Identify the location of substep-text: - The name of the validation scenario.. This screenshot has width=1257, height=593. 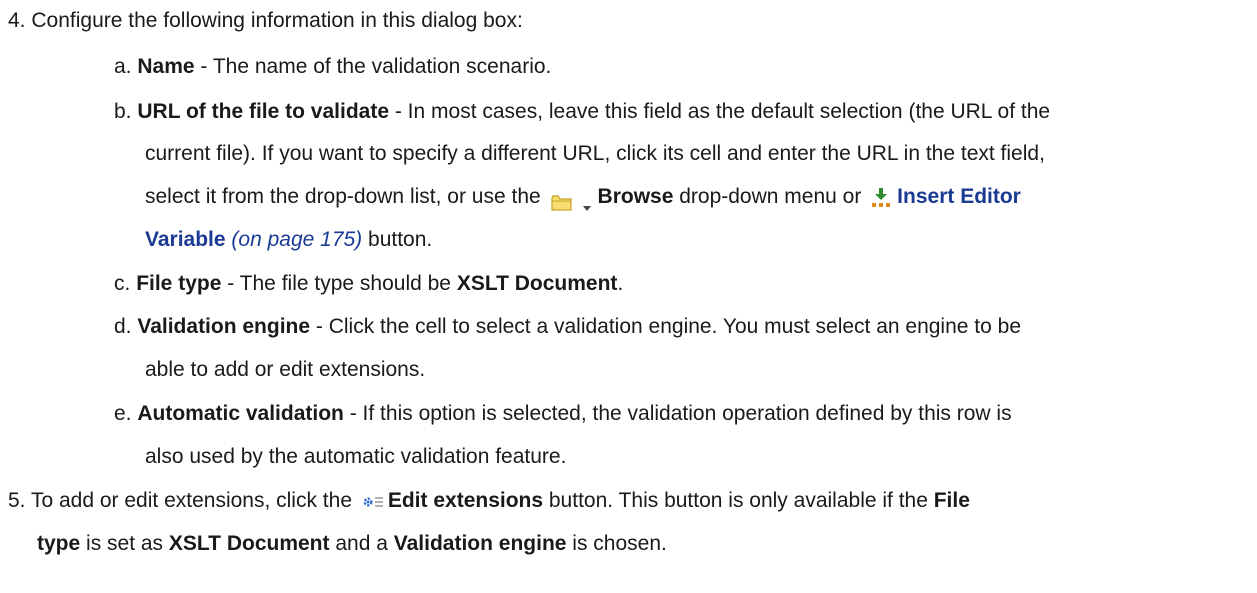
(373, 66).